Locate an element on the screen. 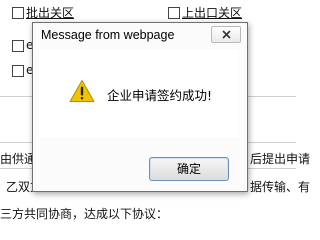  warning-icon is located at coordinates (82, 91).